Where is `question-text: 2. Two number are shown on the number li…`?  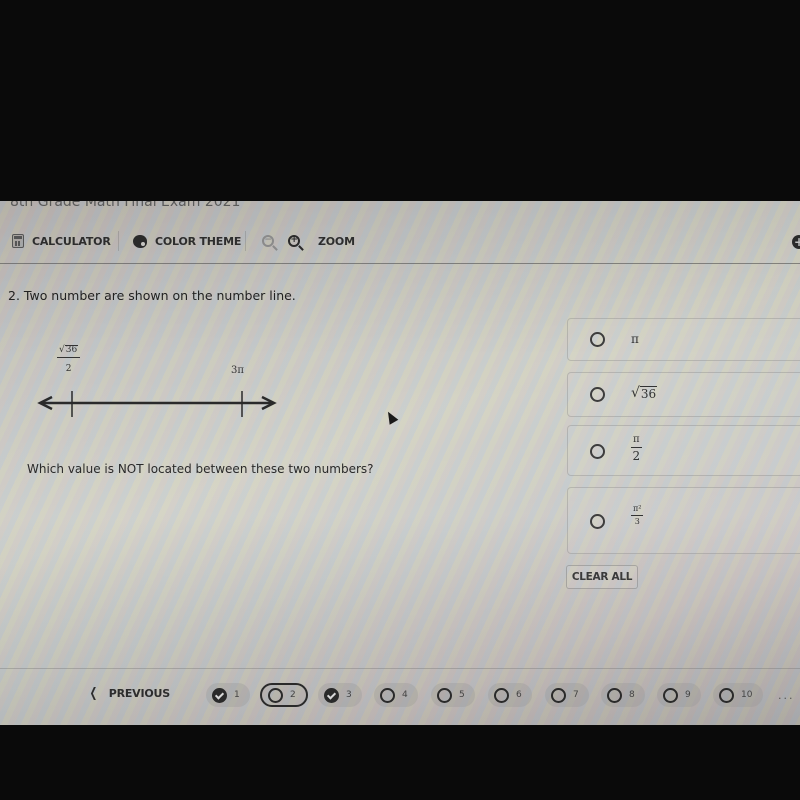 question-text: 2. Two number are shown on the number li… is located at coordinates (152, 295).